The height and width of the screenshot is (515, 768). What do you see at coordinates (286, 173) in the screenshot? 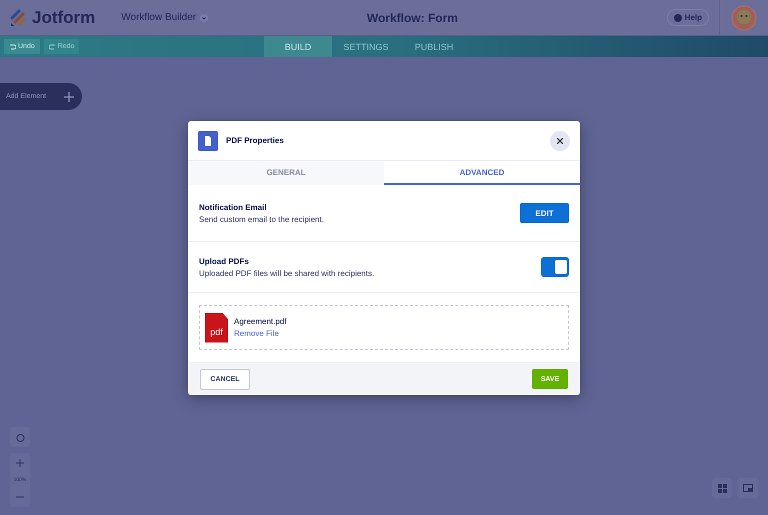
I see `dialog-tab: GENERAL` at bounding box center [286, 173].